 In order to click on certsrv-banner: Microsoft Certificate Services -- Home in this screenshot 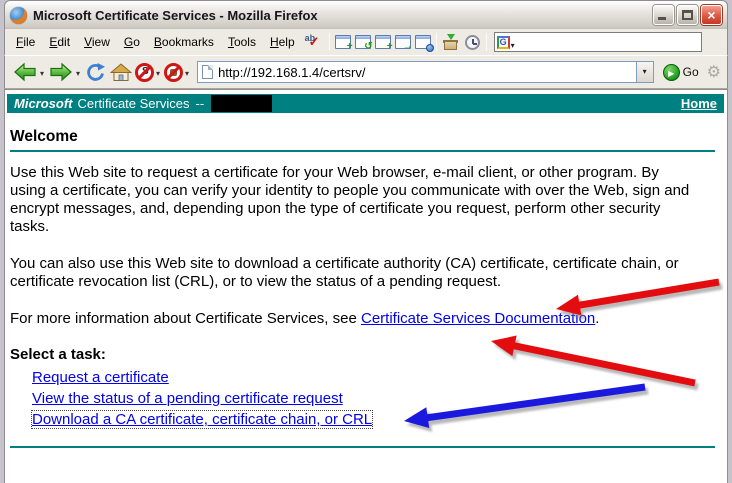, I will do `click(365, 103)`.